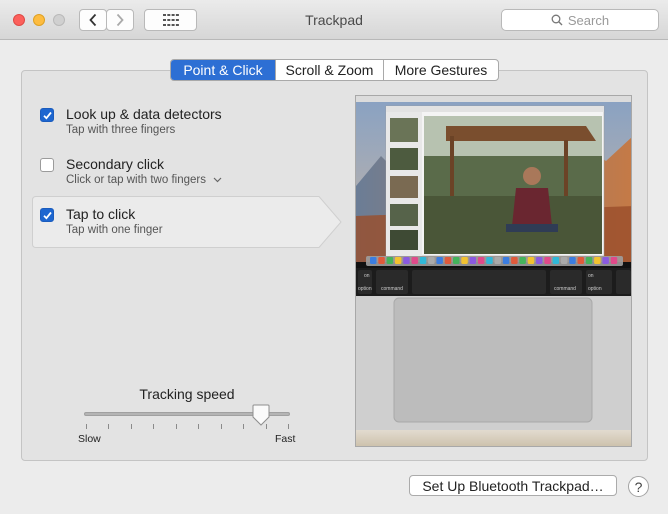 The image size is (668, 514). What do you see at coordinates (114, 230) in the screenshot?
I see `tap-to-click-subtitle: Tap with one finger` at bounding box center [114, 230].